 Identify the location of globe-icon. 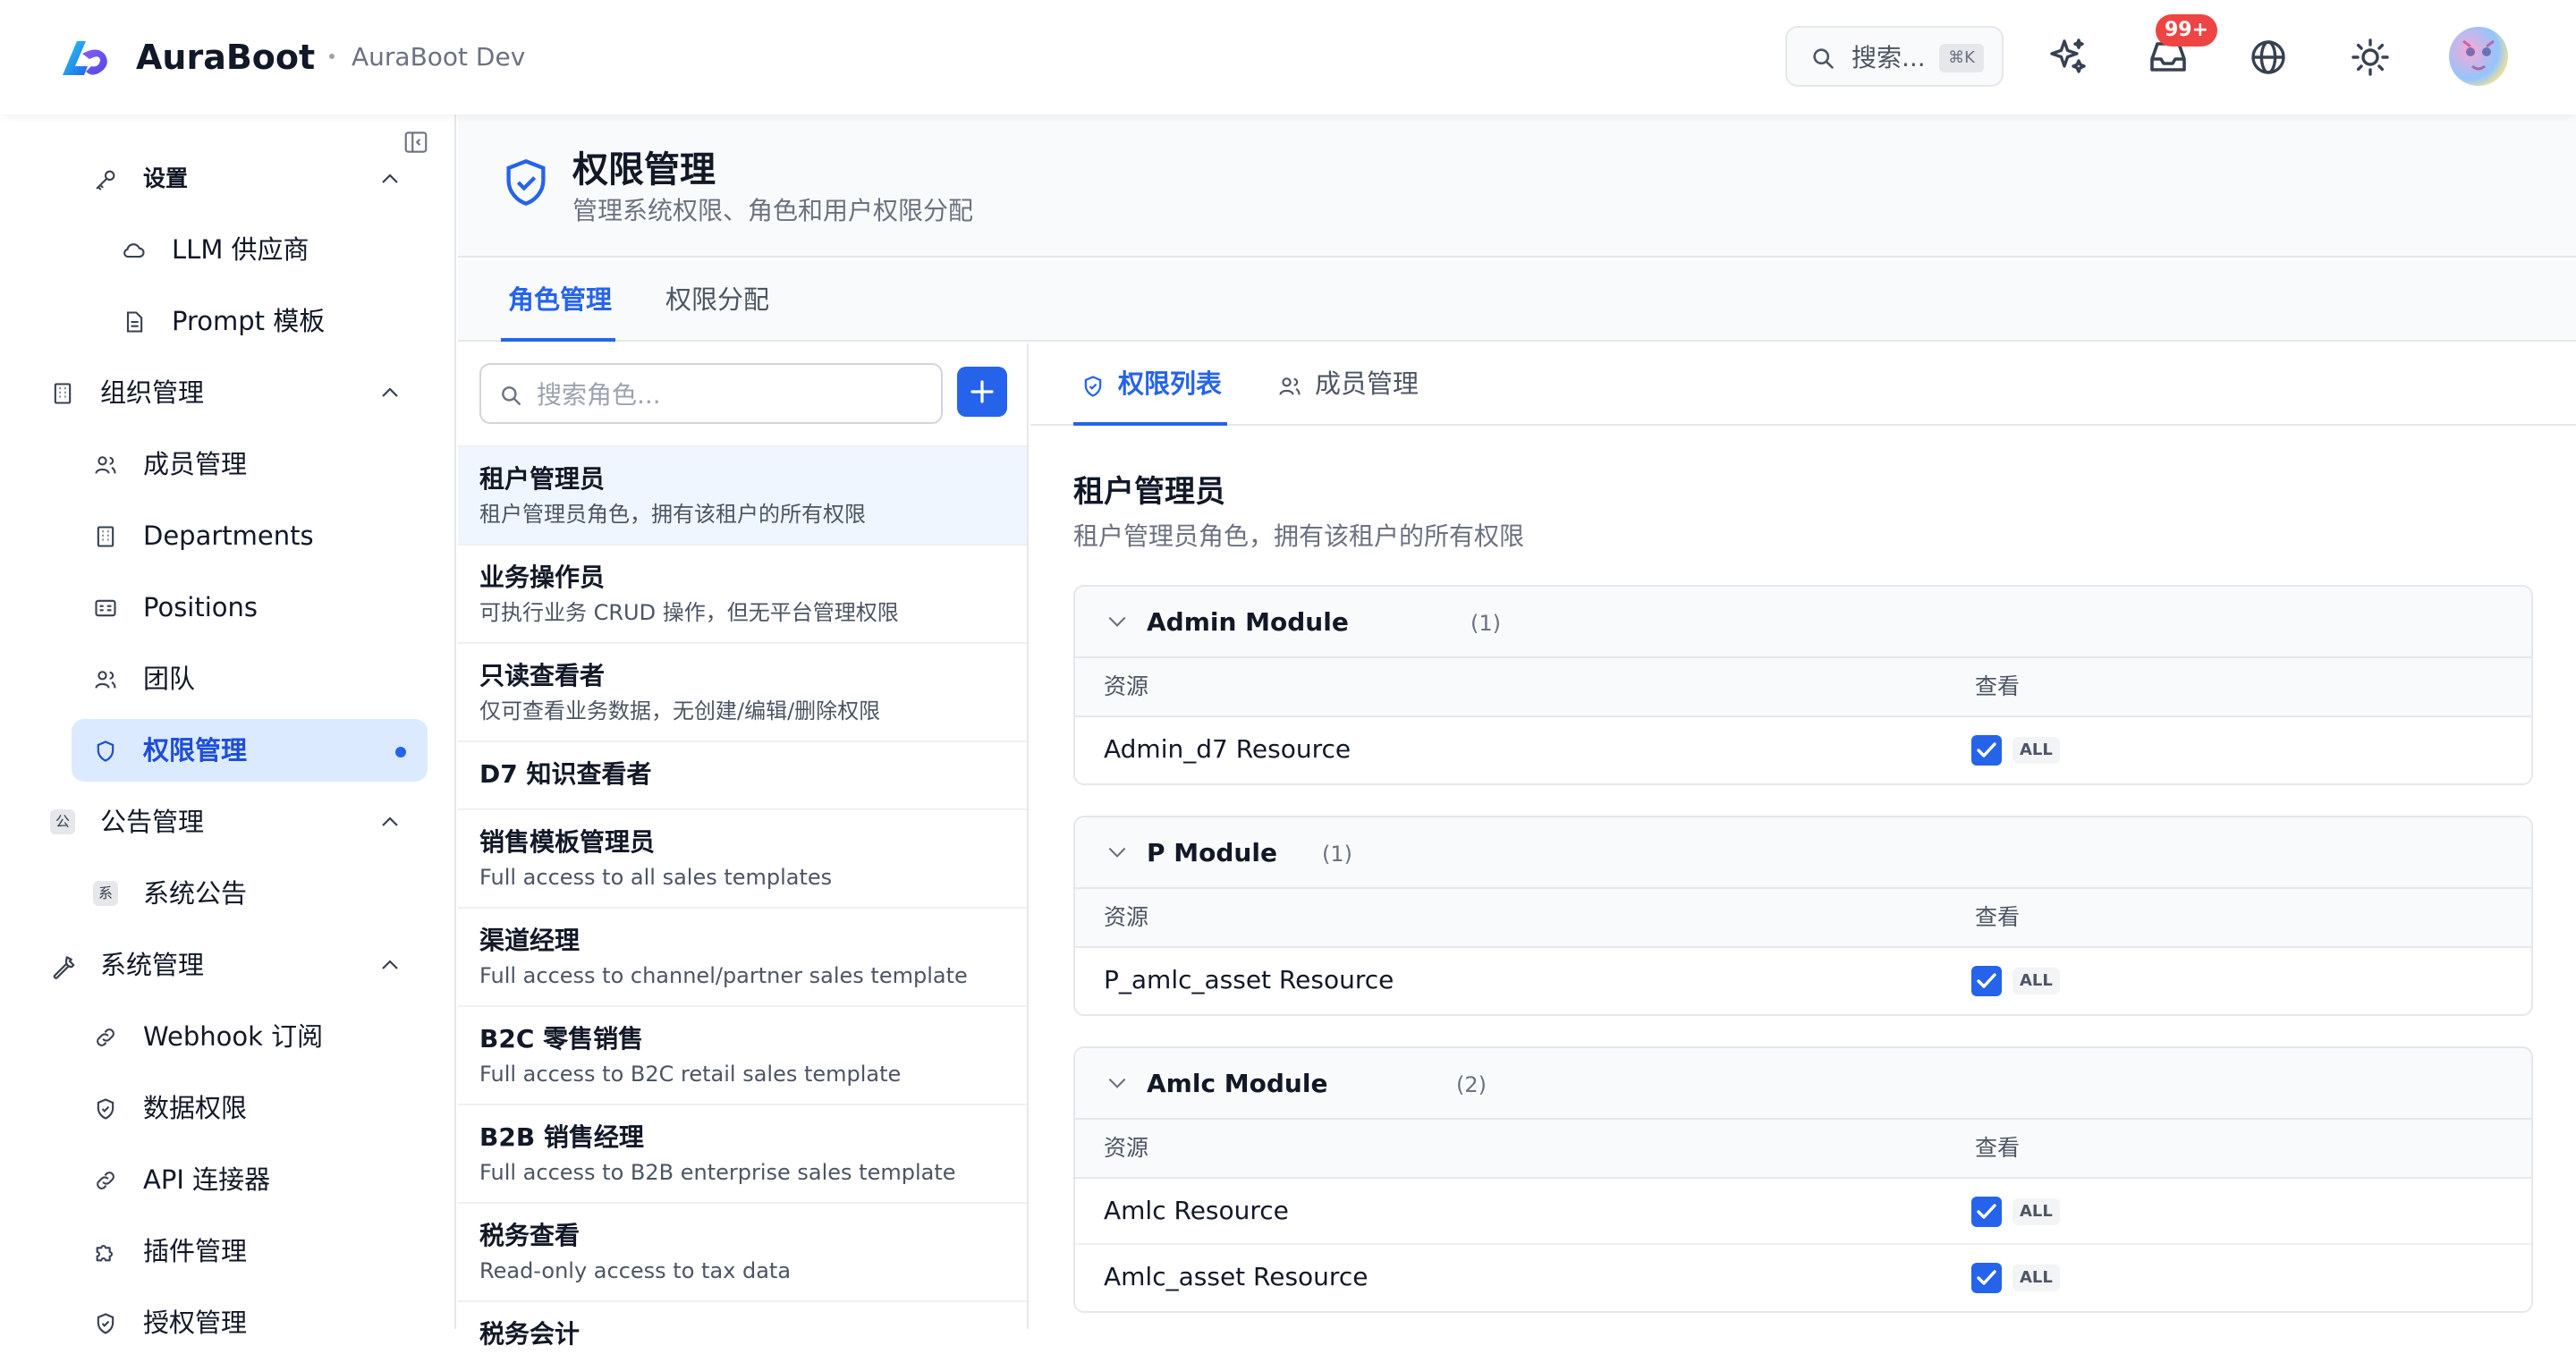
(2268, 57).